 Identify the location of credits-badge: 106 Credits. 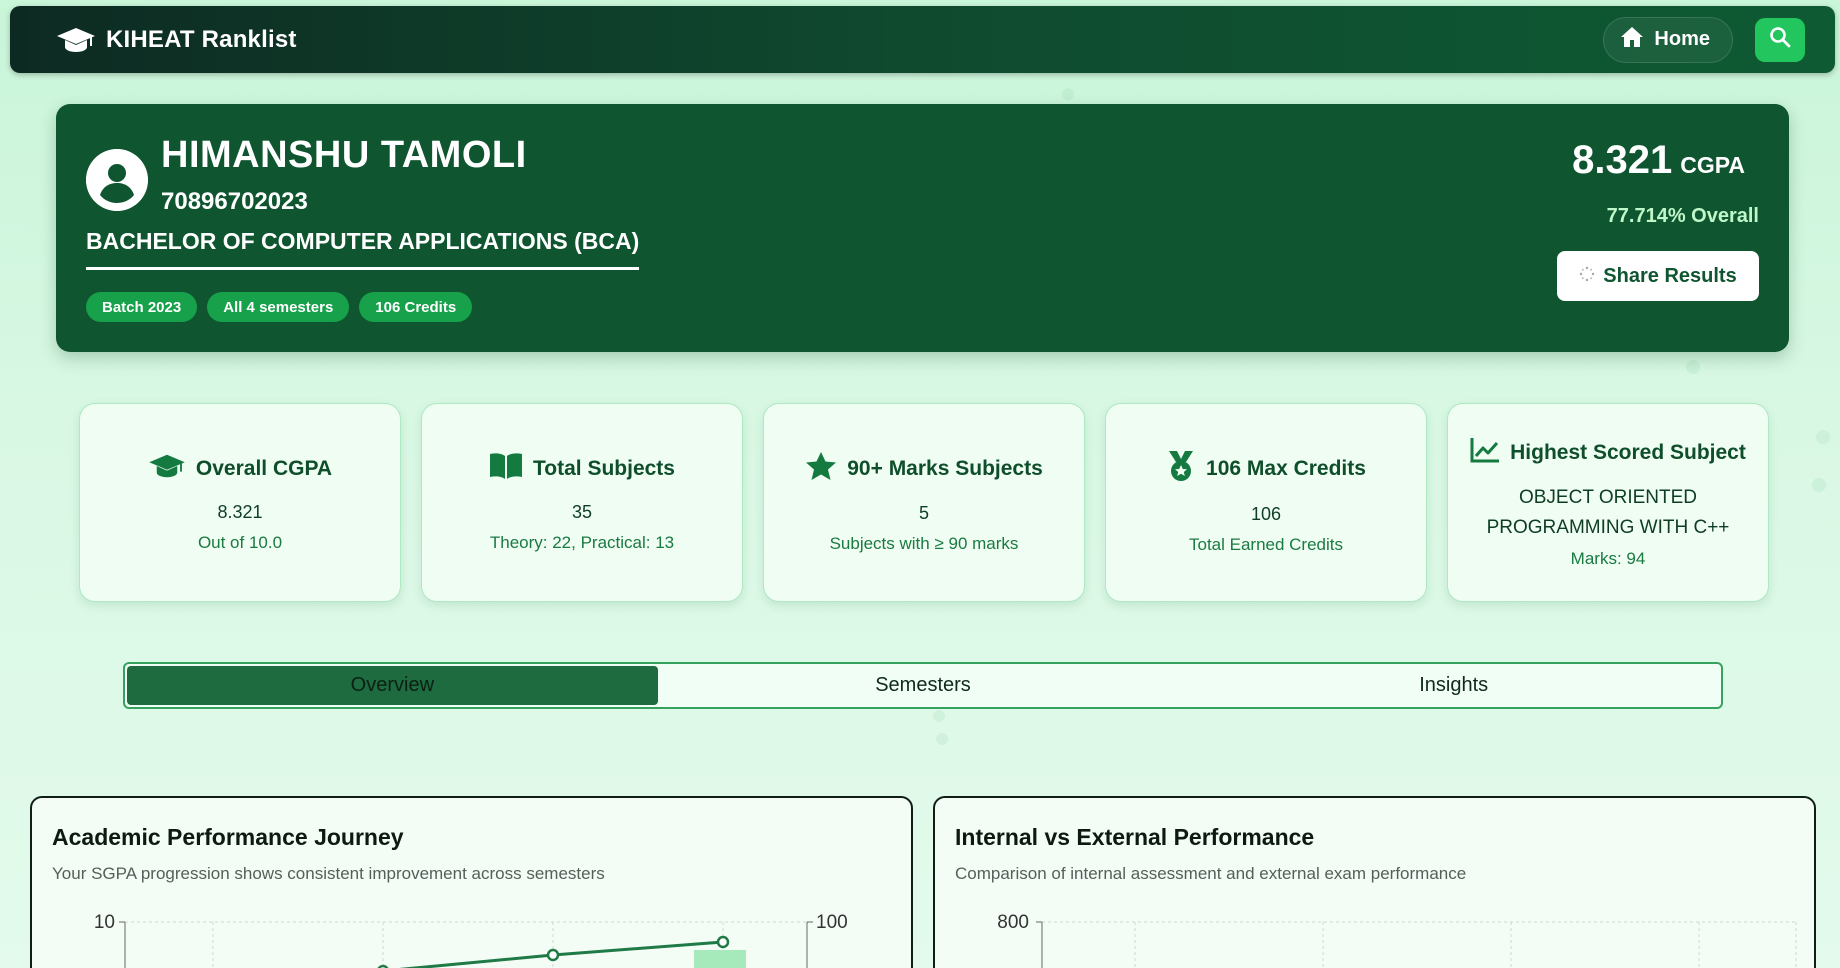
(416, 307).